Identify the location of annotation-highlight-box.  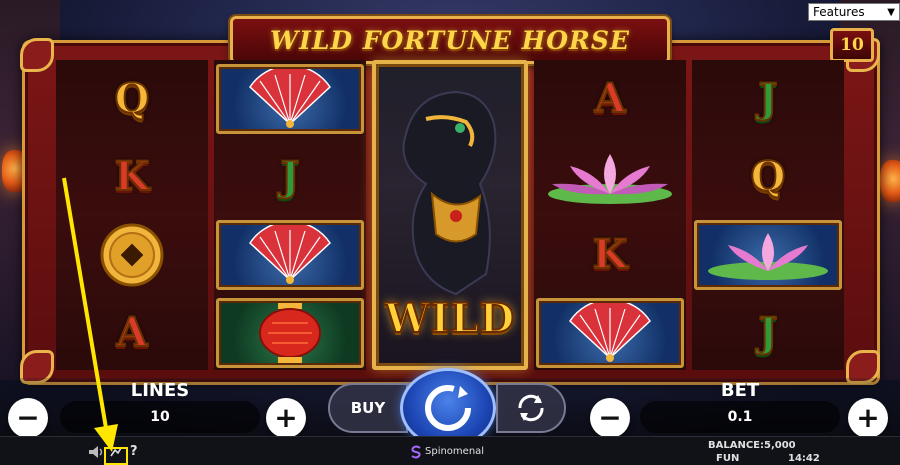
(116, 456).